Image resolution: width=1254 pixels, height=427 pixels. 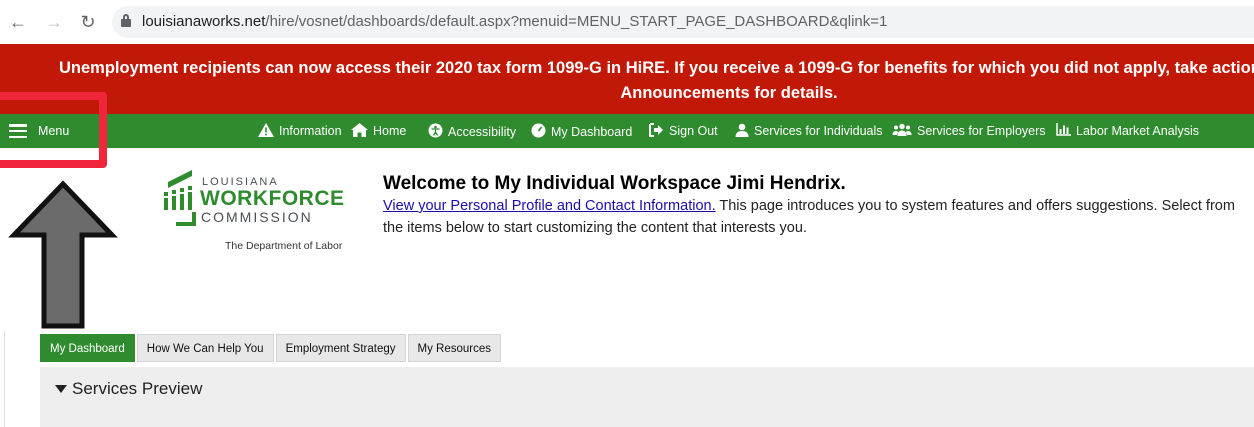 I want to click on nav-services-employers: Services for Employers, so click(x=969, y=130).